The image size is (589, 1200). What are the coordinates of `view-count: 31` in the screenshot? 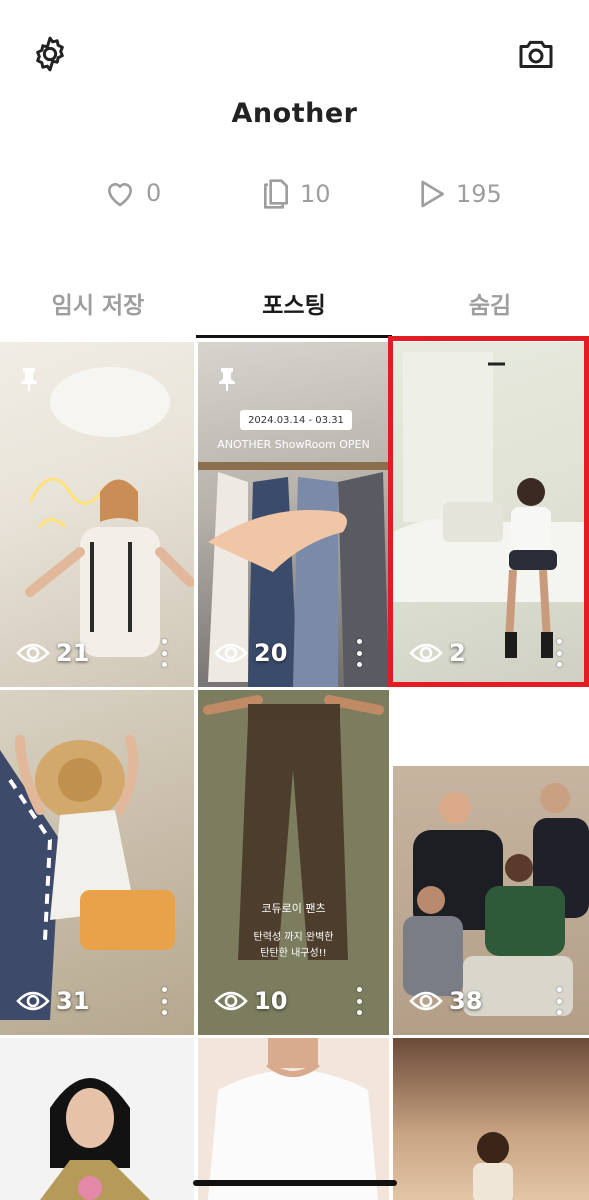 It's located at (52, 1001).